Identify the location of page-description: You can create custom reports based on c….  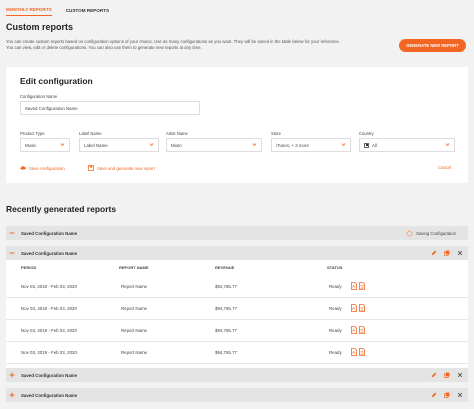
(173, 44).